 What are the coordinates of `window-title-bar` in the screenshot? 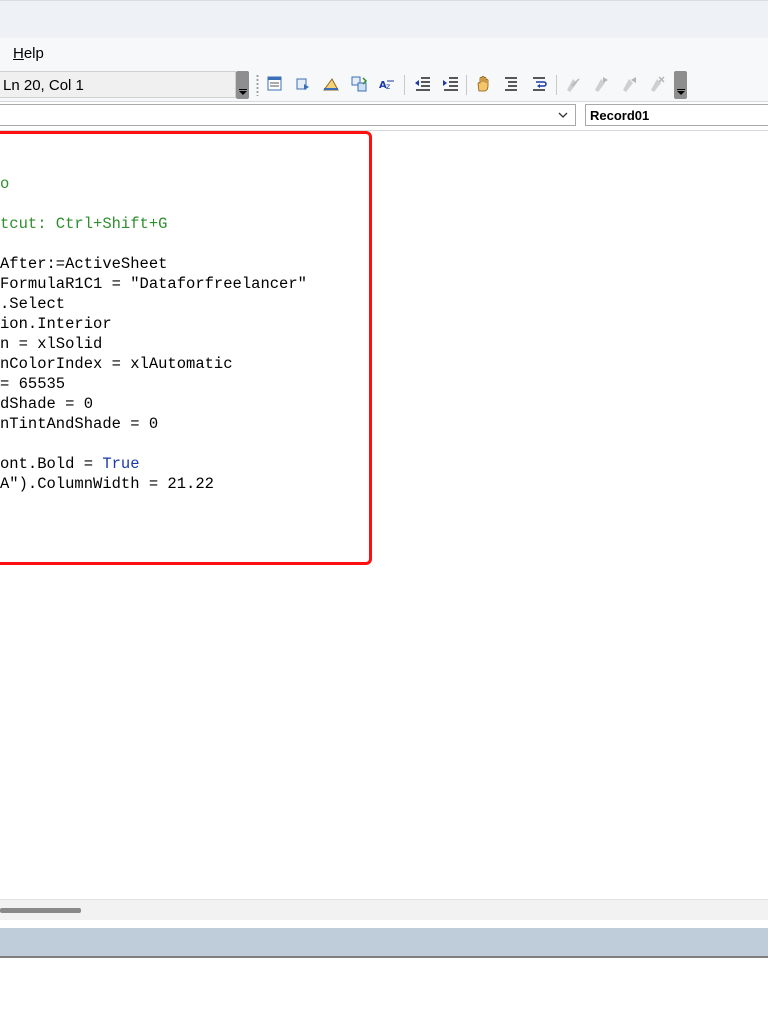 It's located at (384, 19).